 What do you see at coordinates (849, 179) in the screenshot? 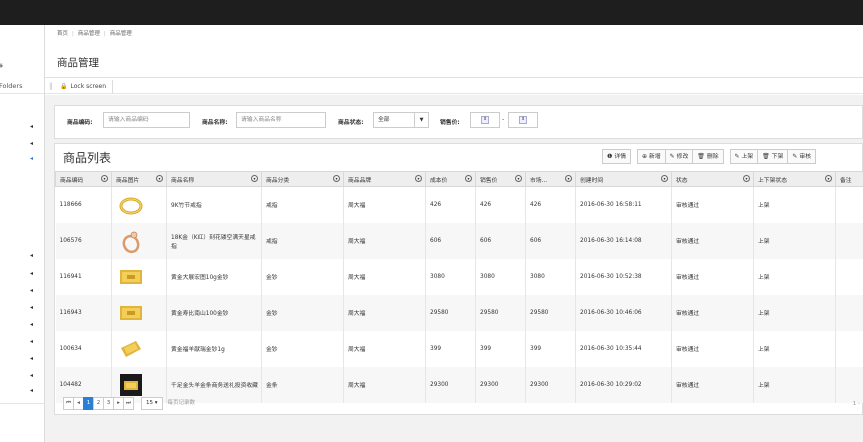
I see `column-header: 备注` at bounding box center [849, 179].